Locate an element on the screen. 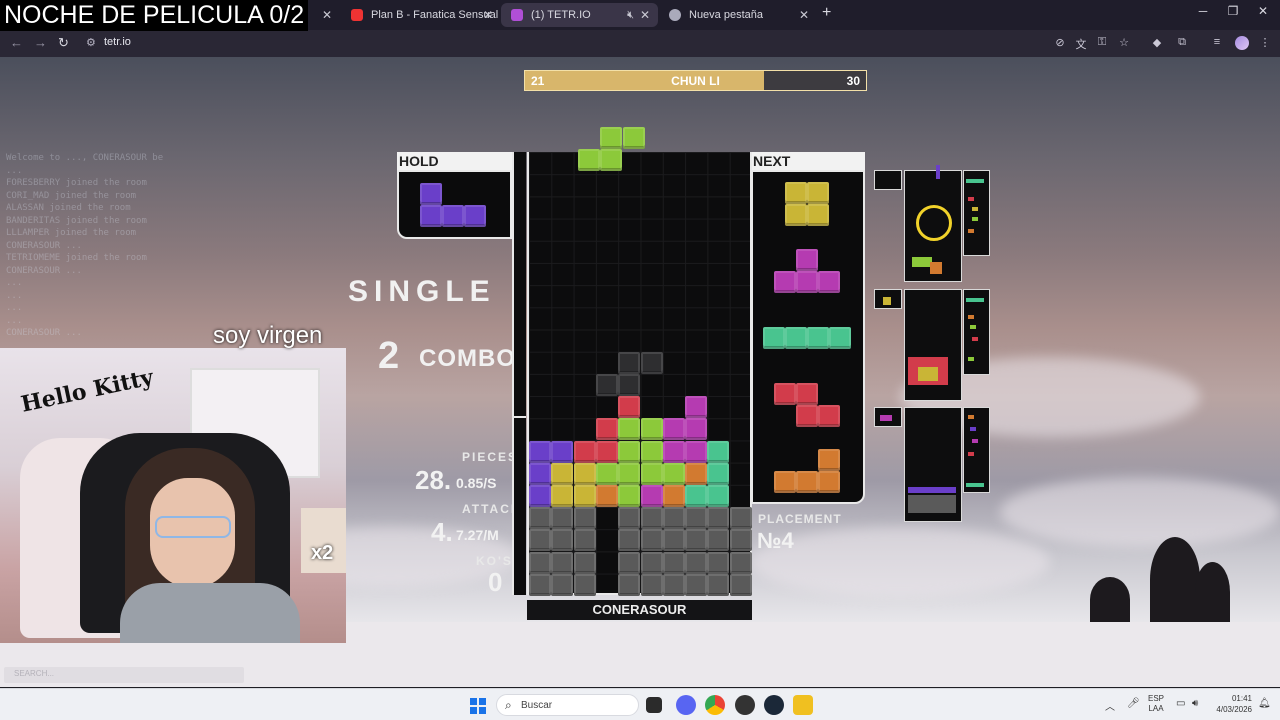 The width and height of the screenshot is (1280, 720). attack-rate: 7.27/M is located at coordinates (477, 535).